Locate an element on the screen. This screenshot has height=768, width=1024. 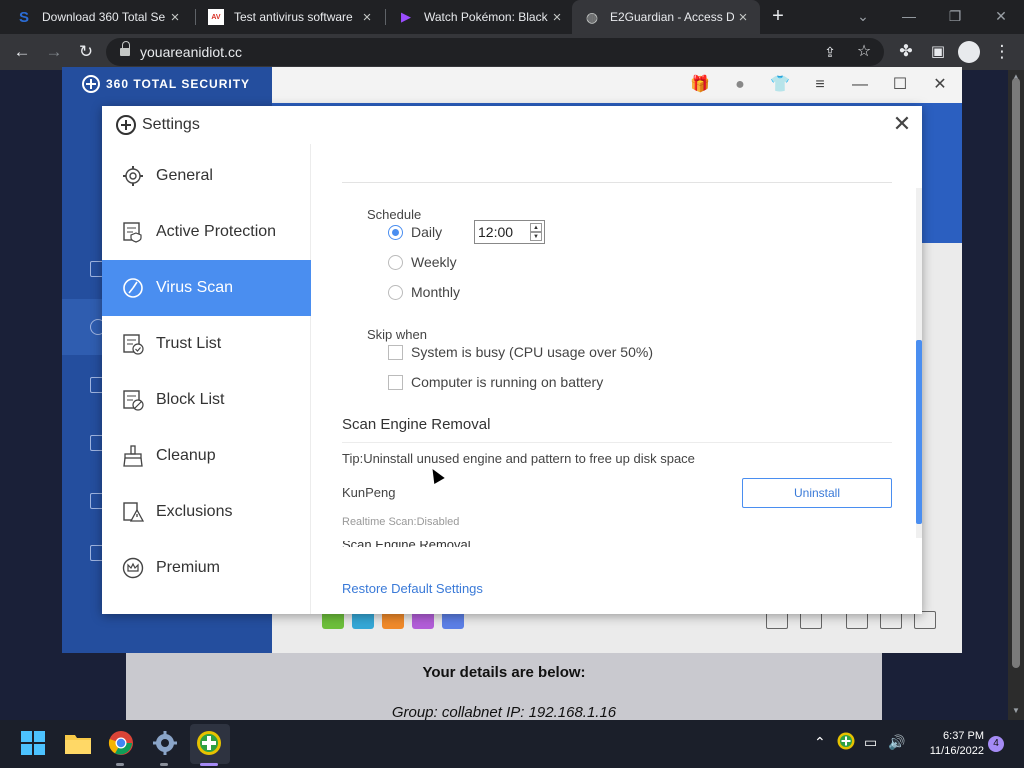
chrome-icon is located at coordinates (122, 744).